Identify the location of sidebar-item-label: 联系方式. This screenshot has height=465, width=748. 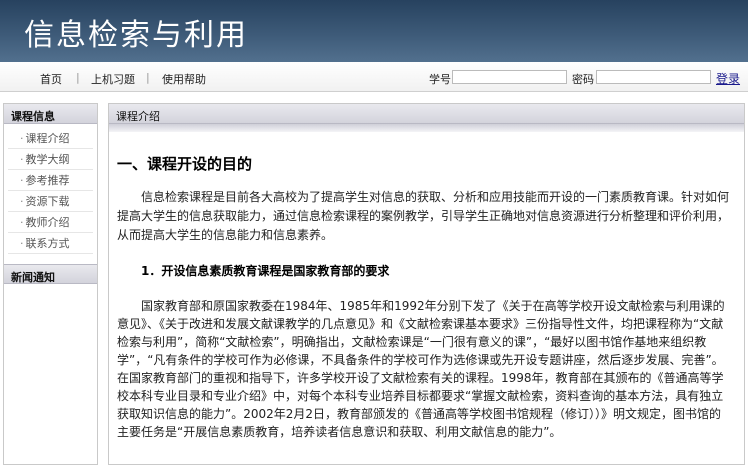
(47, 243).